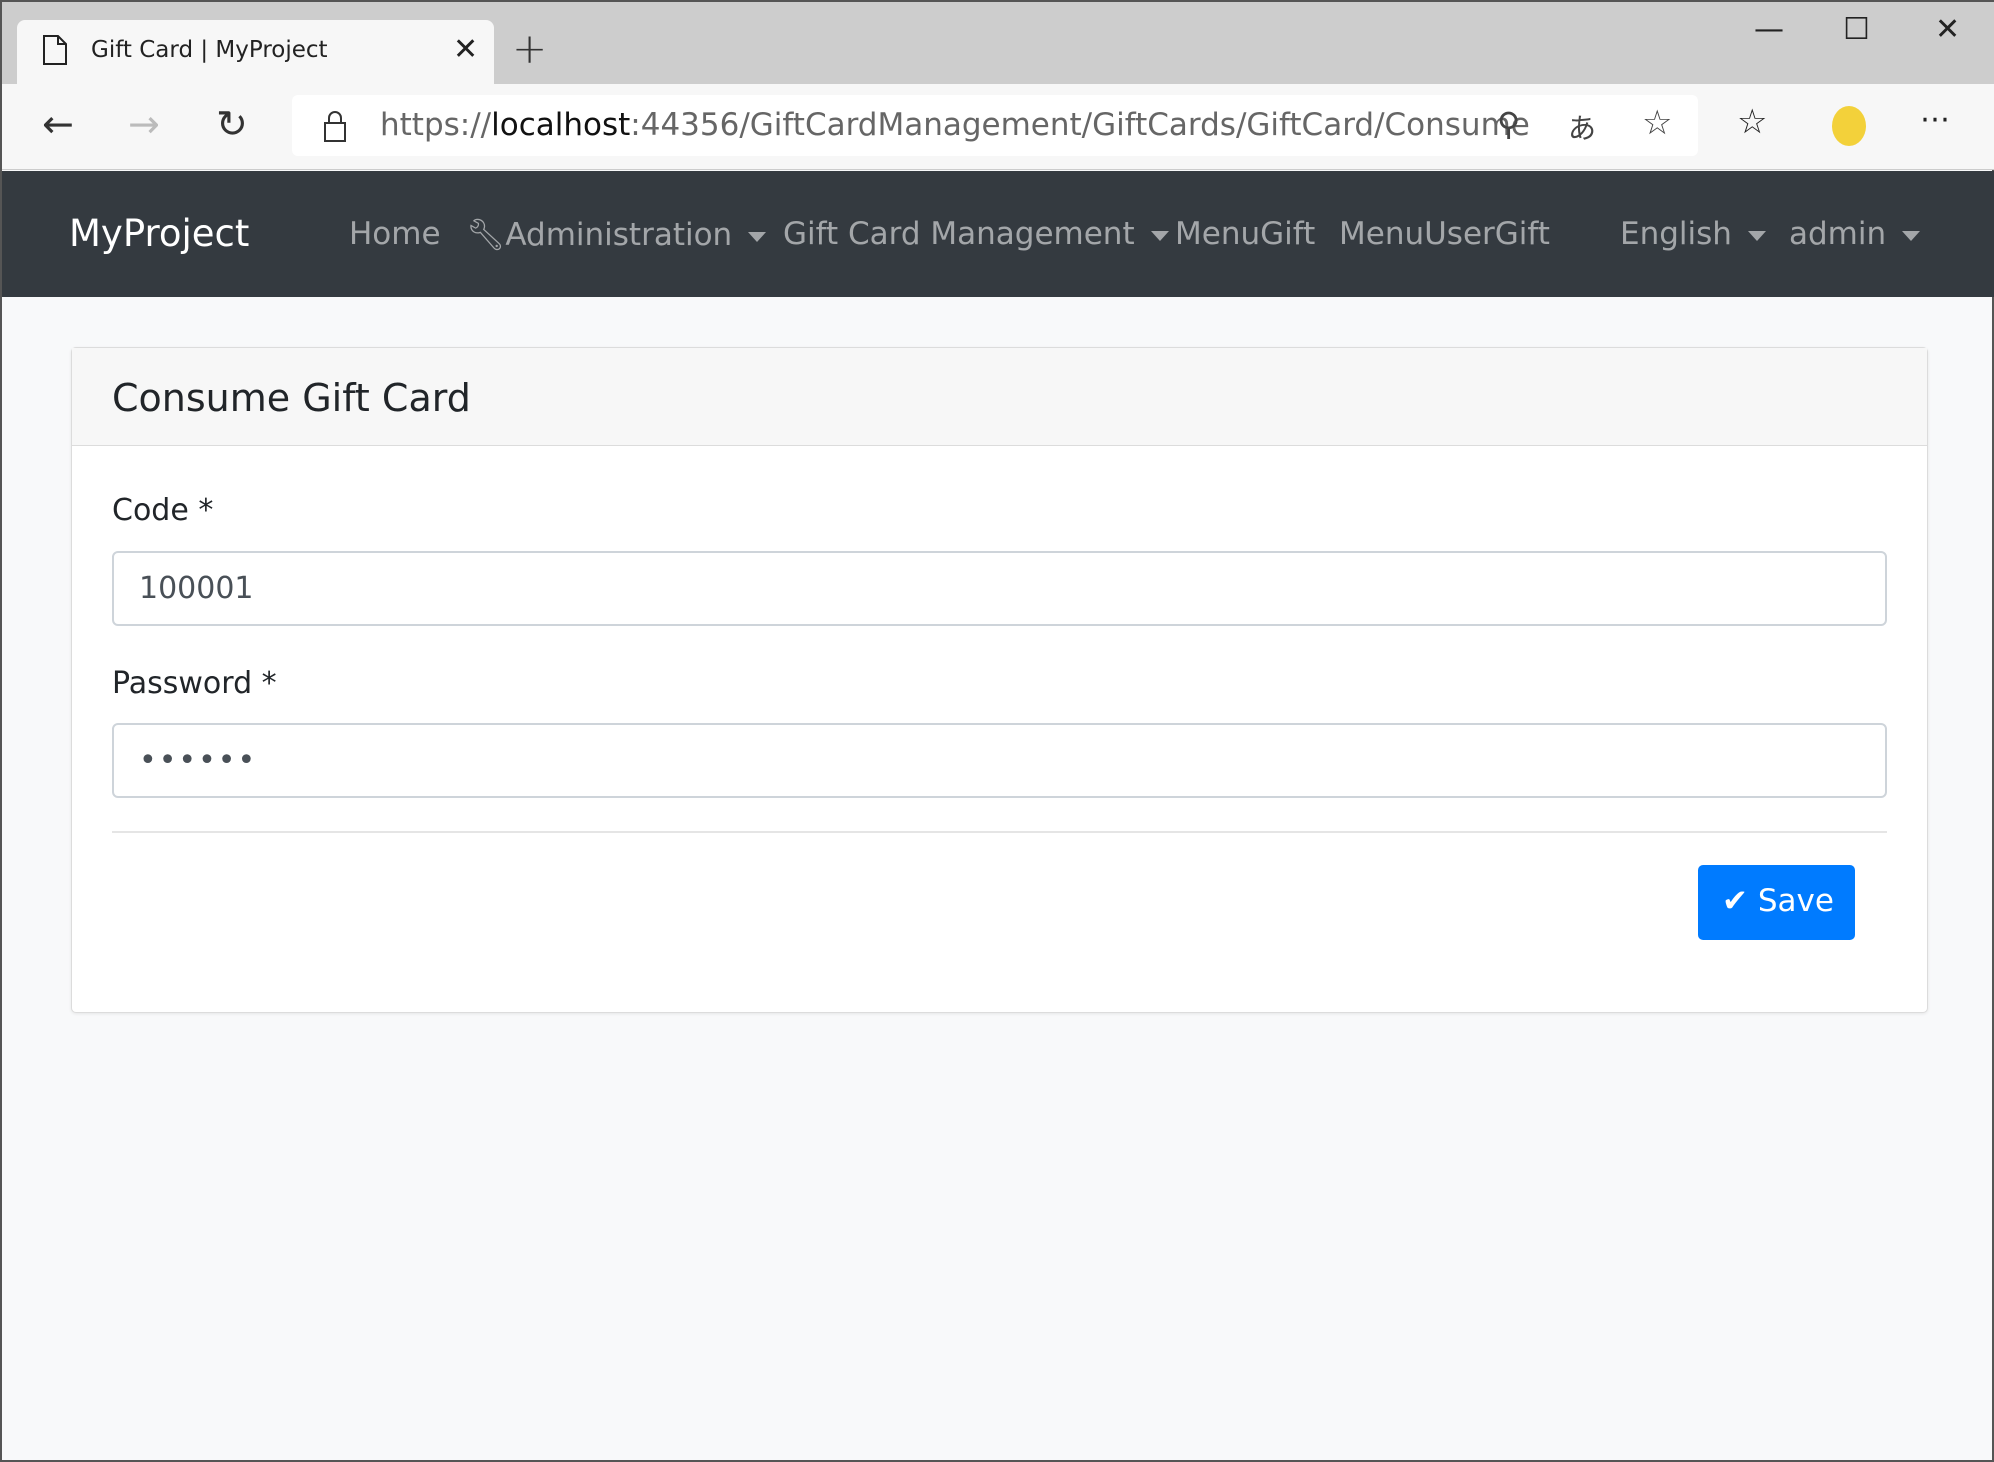 This screenshot has height=1462, width=1994. What do you see at coordinates (999, 397) in the screenshot?
I see `card-header: Consume Gift Card` at bounding box center [999, 397].